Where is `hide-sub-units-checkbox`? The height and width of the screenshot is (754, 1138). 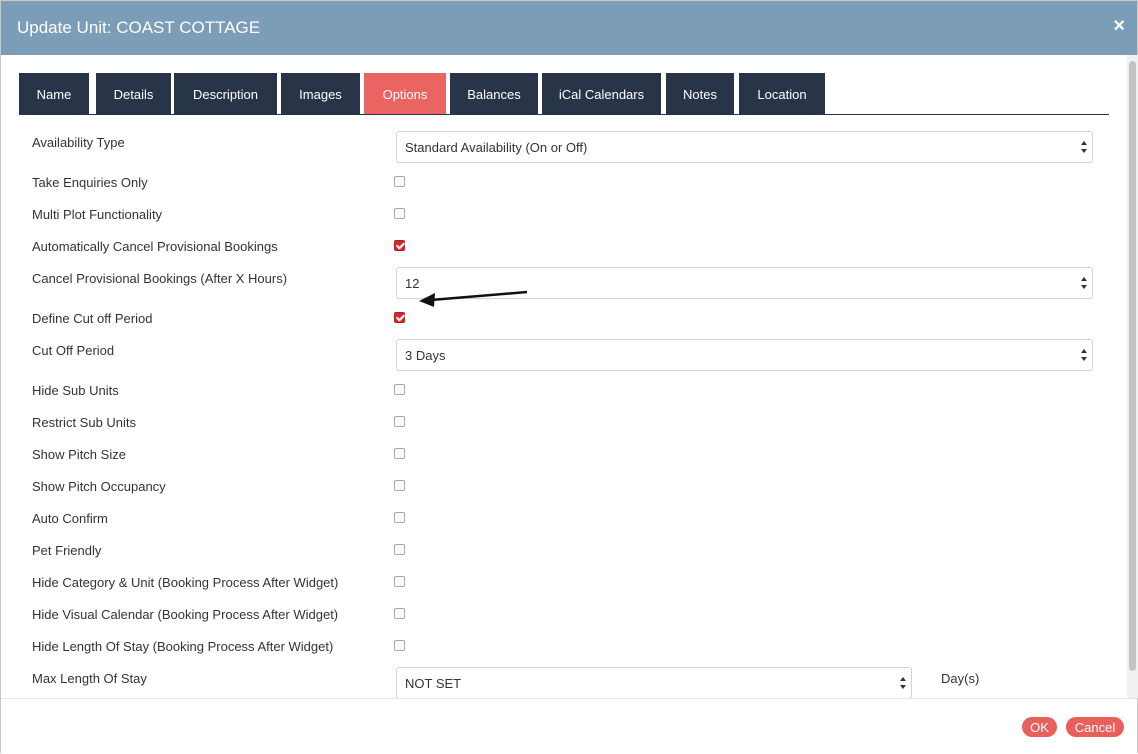
hide-sub-units-checkbox is located at coordinates (399, 389).